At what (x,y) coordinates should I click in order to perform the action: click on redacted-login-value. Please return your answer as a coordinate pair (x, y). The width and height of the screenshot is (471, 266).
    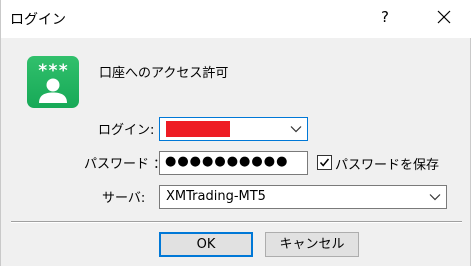
    Looking at the image, I should click on (198, 129).